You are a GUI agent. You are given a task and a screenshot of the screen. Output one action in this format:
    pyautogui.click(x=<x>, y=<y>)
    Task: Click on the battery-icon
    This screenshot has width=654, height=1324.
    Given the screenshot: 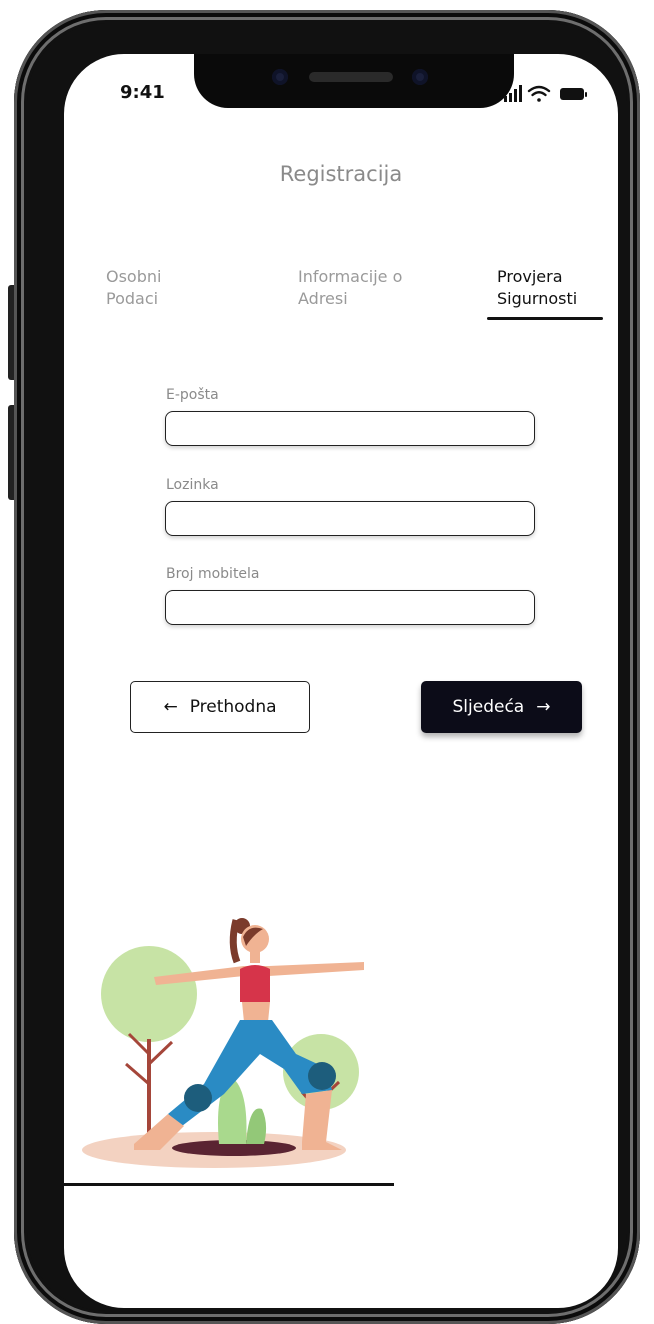 What is the action you would take?
    pyautogui.click(x=573, y=94)
    